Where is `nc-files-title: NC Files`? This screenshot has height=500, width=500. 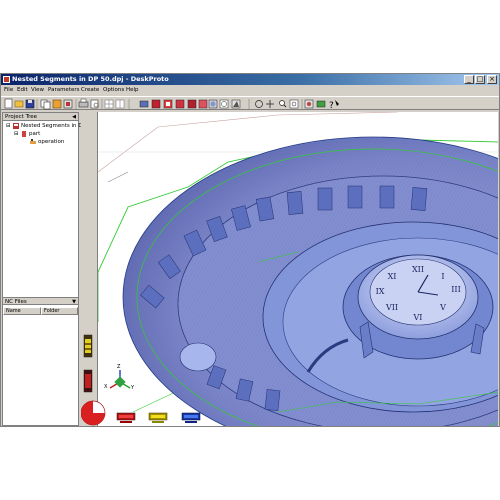
nc-files-title: NC Files is located at coordinates (16, 302).